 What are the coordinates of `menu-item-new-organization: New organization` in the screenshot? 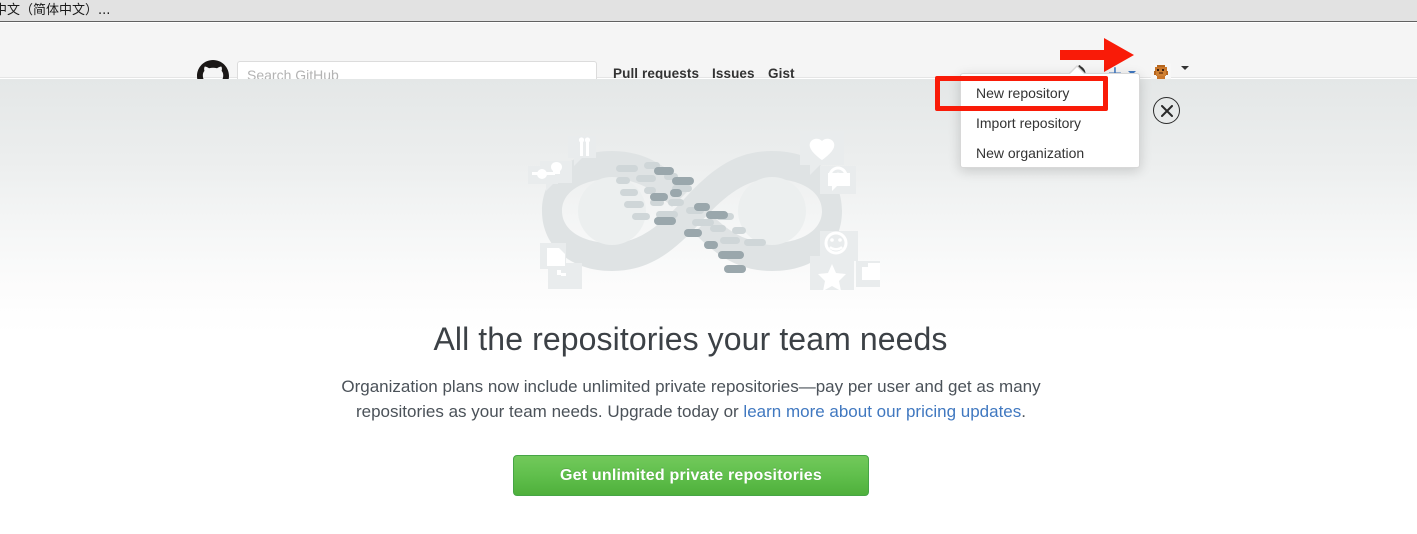 It's located at (1050, 153).